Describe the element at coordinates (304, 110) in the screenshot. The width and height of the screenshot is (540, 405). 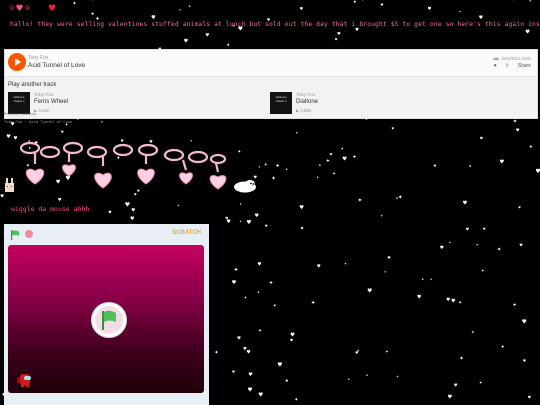
I see `play-count: ▶ 3.88K` at that location.